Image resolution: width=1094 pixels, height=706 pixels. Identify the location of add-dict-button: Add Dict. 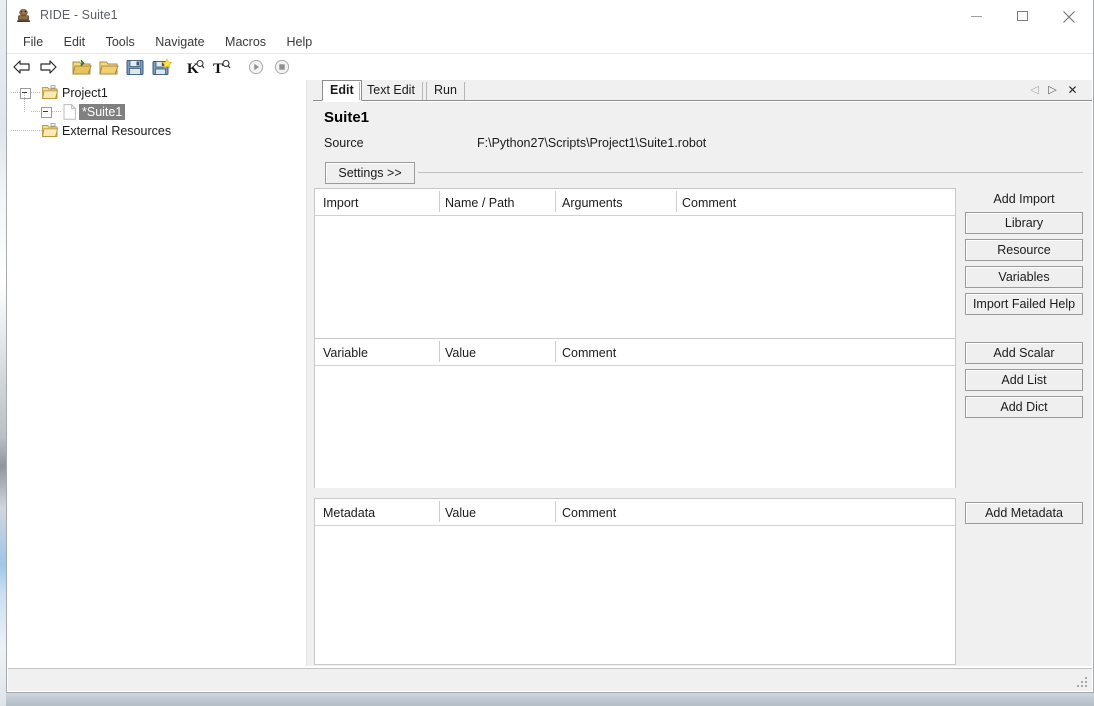
(1024, 407).